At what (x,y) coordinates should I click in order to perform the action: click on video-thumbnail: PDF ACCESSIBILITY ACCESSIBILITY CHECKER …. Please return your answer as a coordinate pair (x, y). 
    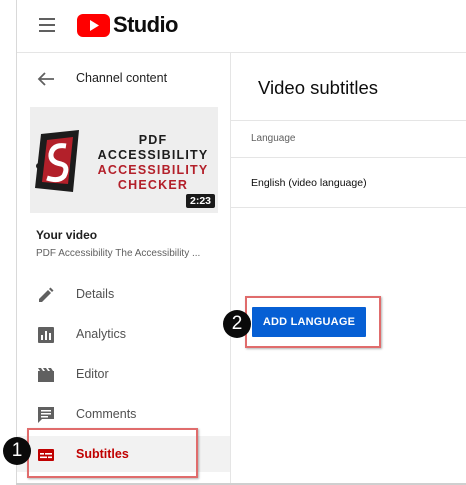
    Looking at the image, I should click on (124, 160).